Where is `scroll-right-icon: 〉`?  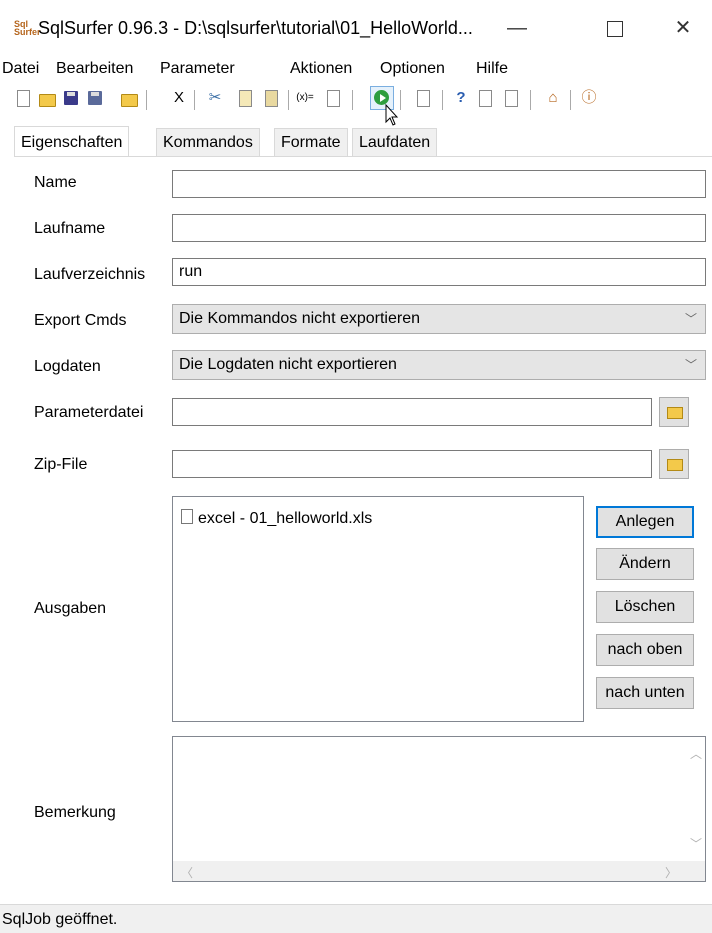 scroll-right-icon: 〉 is located at coordinates (671, 872).